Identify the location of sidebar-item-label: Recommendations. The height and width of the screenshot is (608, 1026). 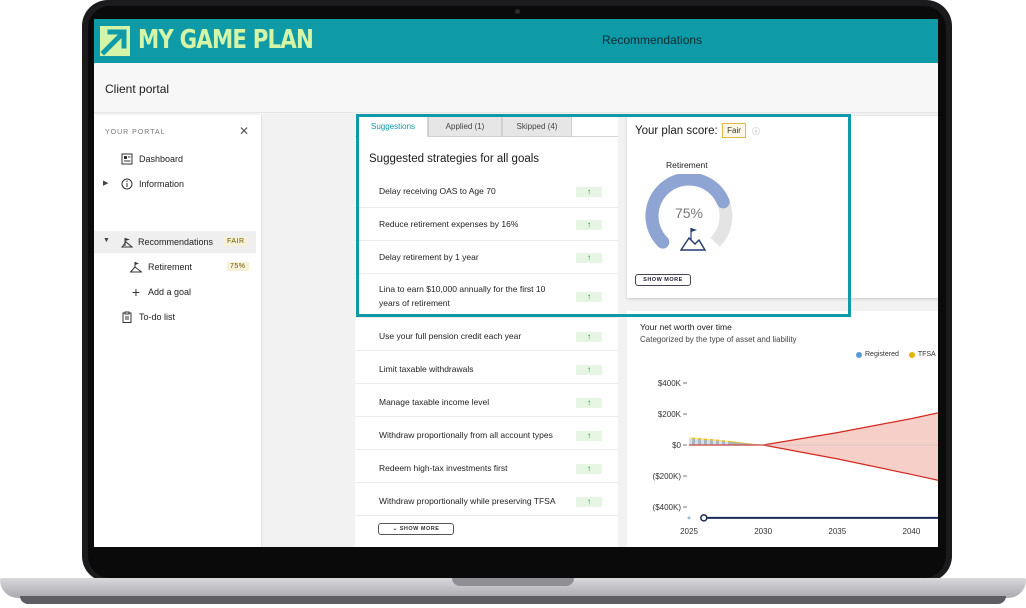
(176, 242).